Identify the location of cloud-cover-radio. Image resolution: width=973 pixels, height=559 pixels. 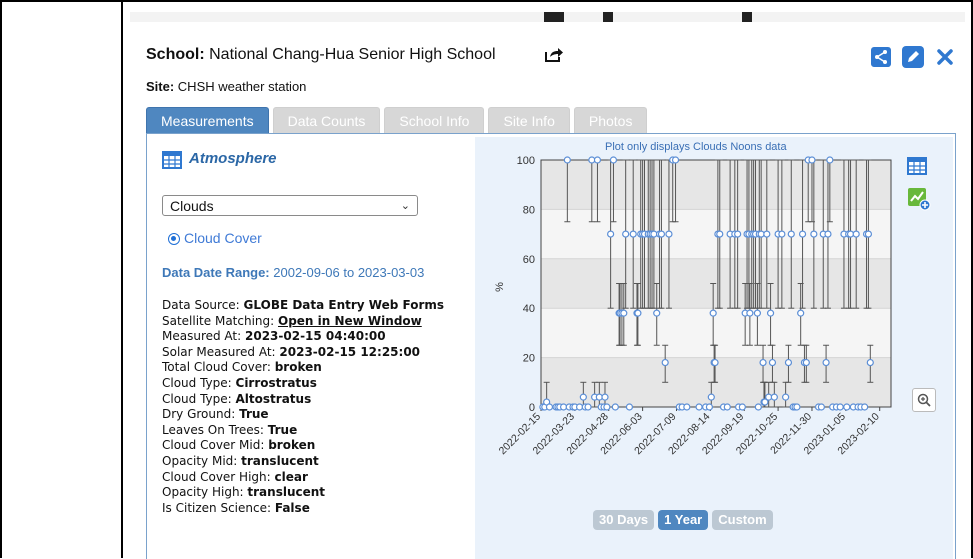
(174, 239).